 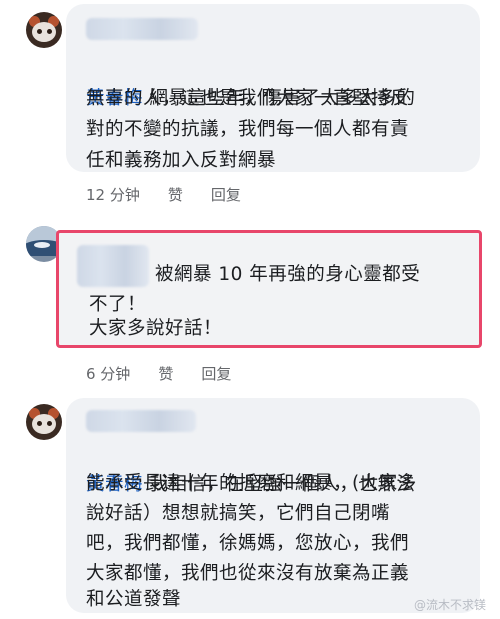 I want to click on comment-text-line: 能承受長達十年的折磨和網暴，(大家多, so click(x=251, y=483).